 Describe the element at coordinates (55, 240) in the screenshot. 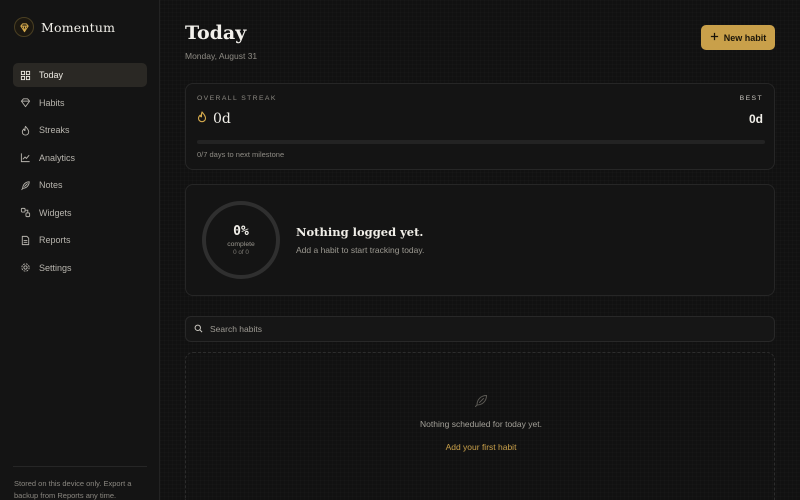

I see `sidebar-item-label: Reports` at that location.